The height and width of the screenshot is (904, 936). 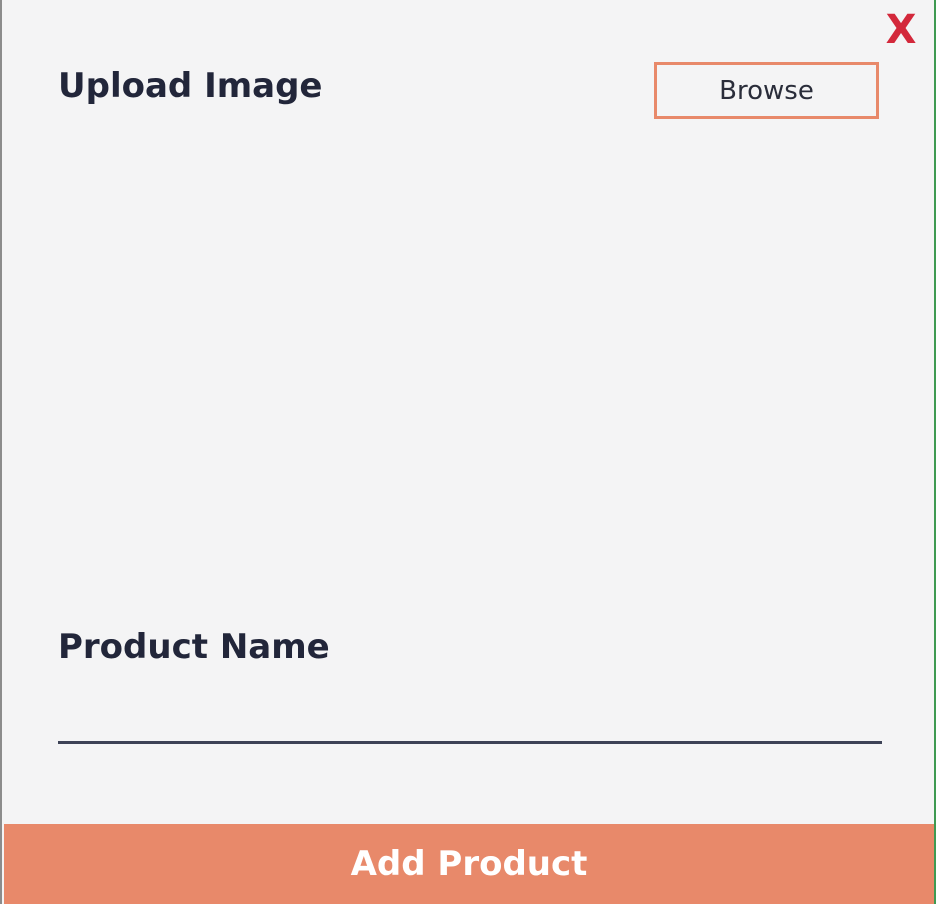 What do you see at coordinates (470, 717) in the screenshot?
I see `product-name-input` at bounding box center [470, 717].